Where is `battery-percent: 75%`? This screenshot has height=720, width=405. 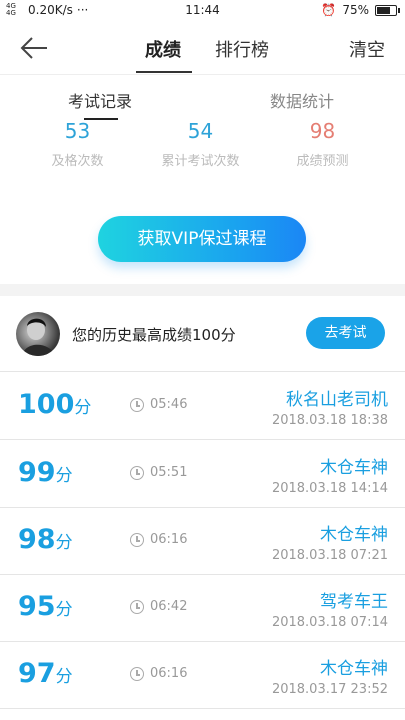 battery-percent: 75% is located at coordinates (355, 10).